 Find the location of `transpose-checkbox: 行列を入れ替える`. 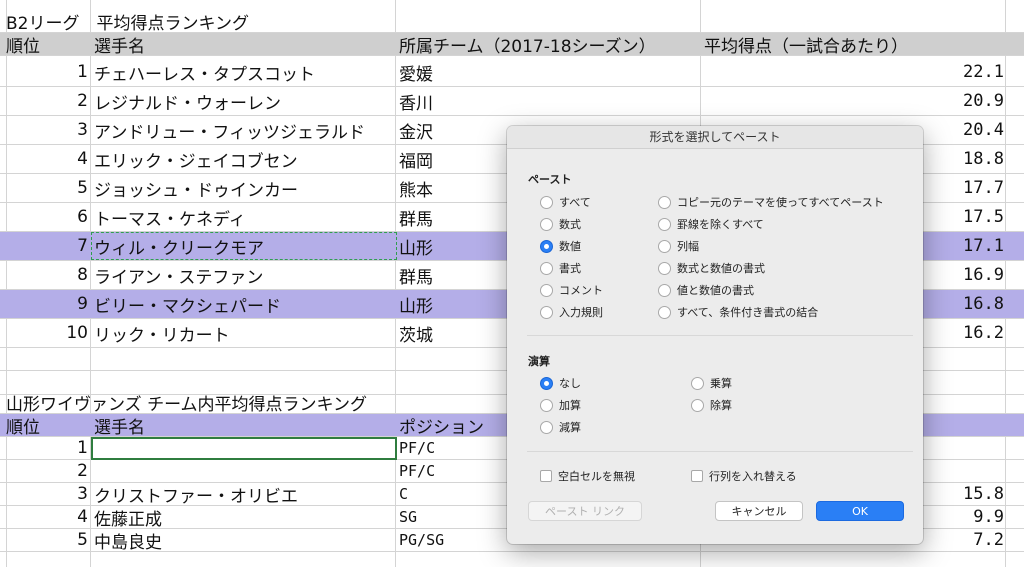

transpose-checkbox: 行列を入れ替える is located at coordinates (744, 476).